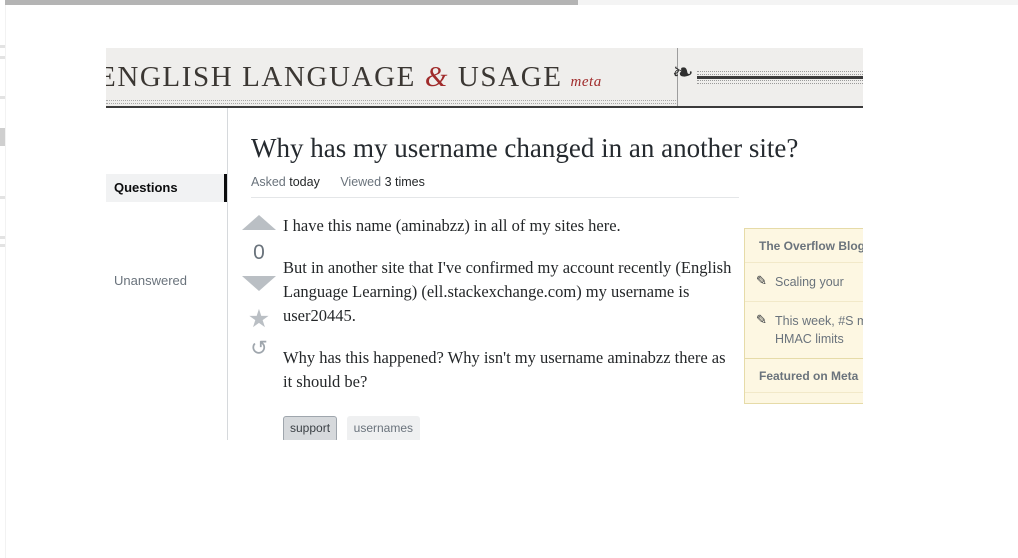 The height and width of the screenshot is (558, 1018). What do you see at coordinates (804, 245) in the screenshot?
I see `sidebar-block-heading: The Overflow Blog` at bounding box center [804, 245].